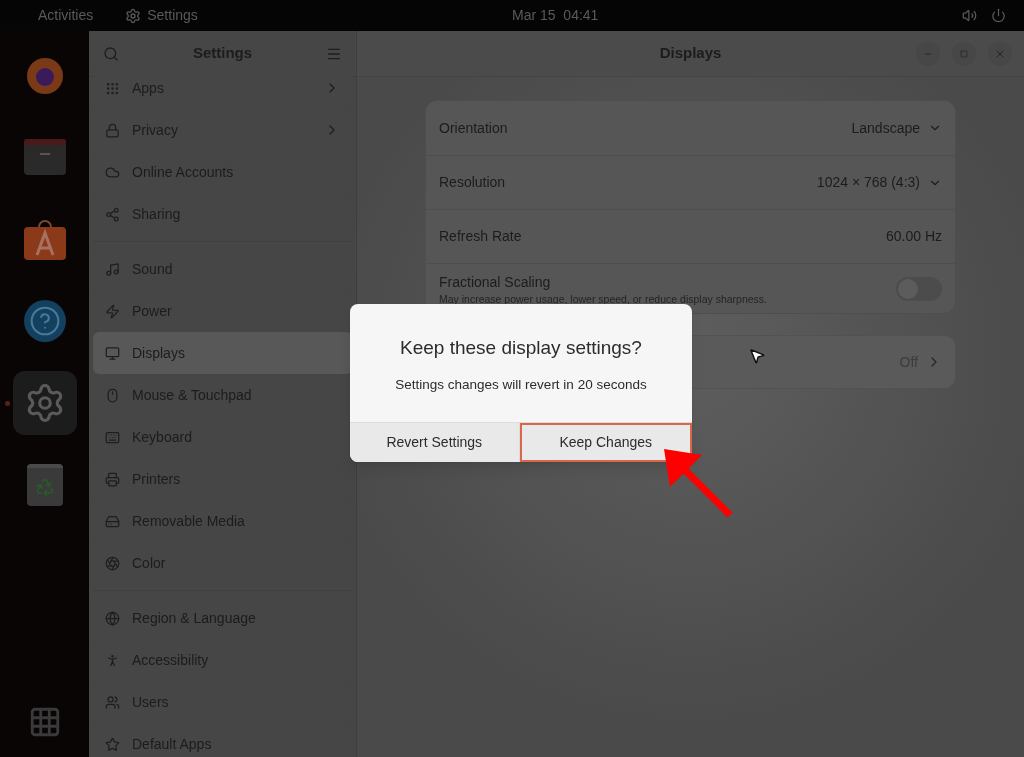 This screenshot has height=757, width=1024. What do you see at coordinates (521, 384) in the screenshot?
I see `dialog-message: Settings changes will revert in 20 seconds` at bounding box center [521, 384].